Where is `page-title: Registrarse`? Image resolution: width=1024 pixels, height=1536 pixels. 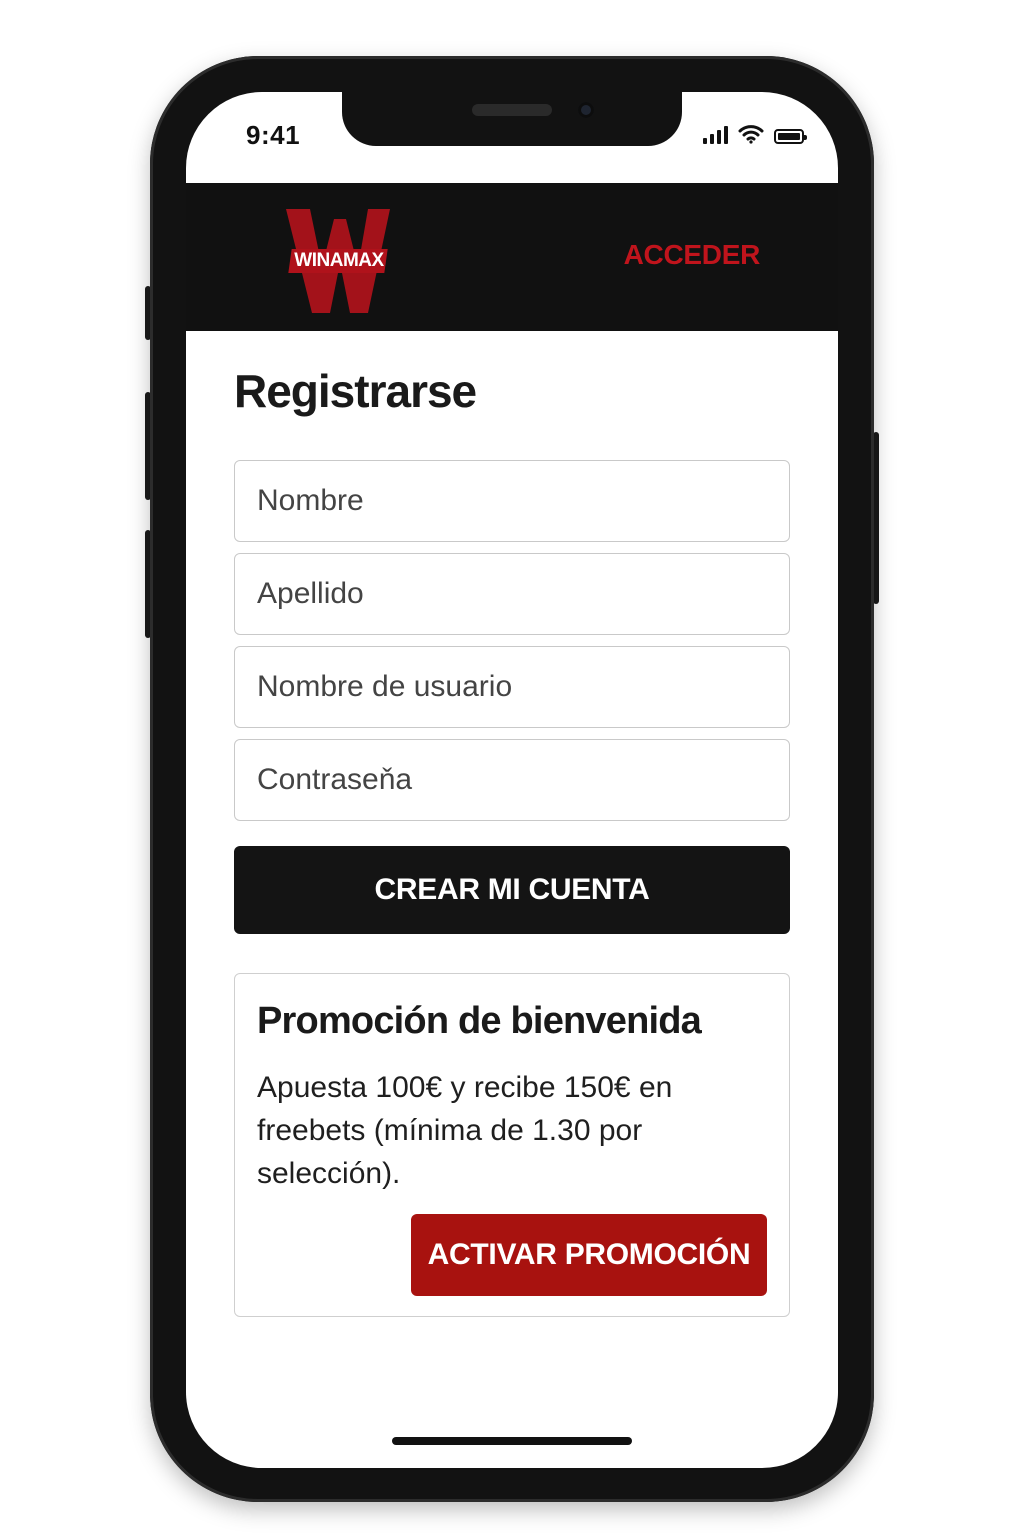 page-title: Registrarse is located at coordinates (355, 391).